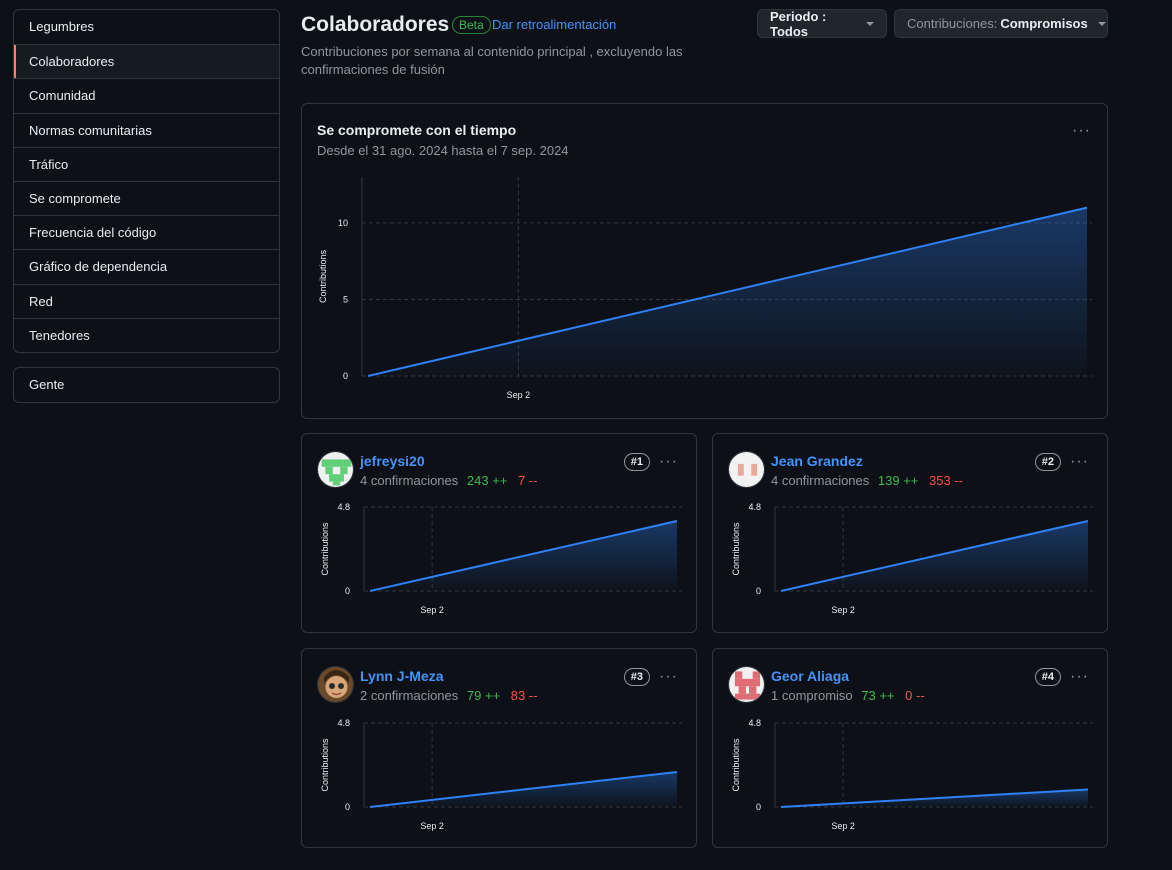 This screenshot has height=870, width=1172. Describe the element at coordinates (952, 23) in the screenshot. I see `contributions-prefix: Contribuciones:` at that location.